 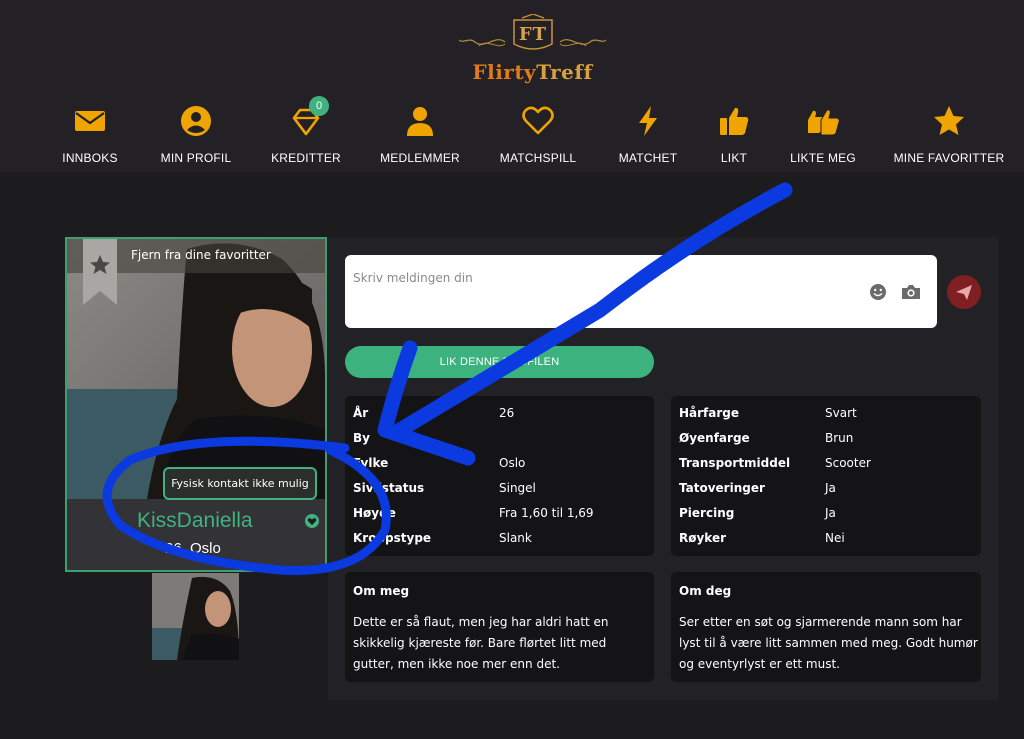 I want to click on detail-value: Slank, so click(x=515, y=538).